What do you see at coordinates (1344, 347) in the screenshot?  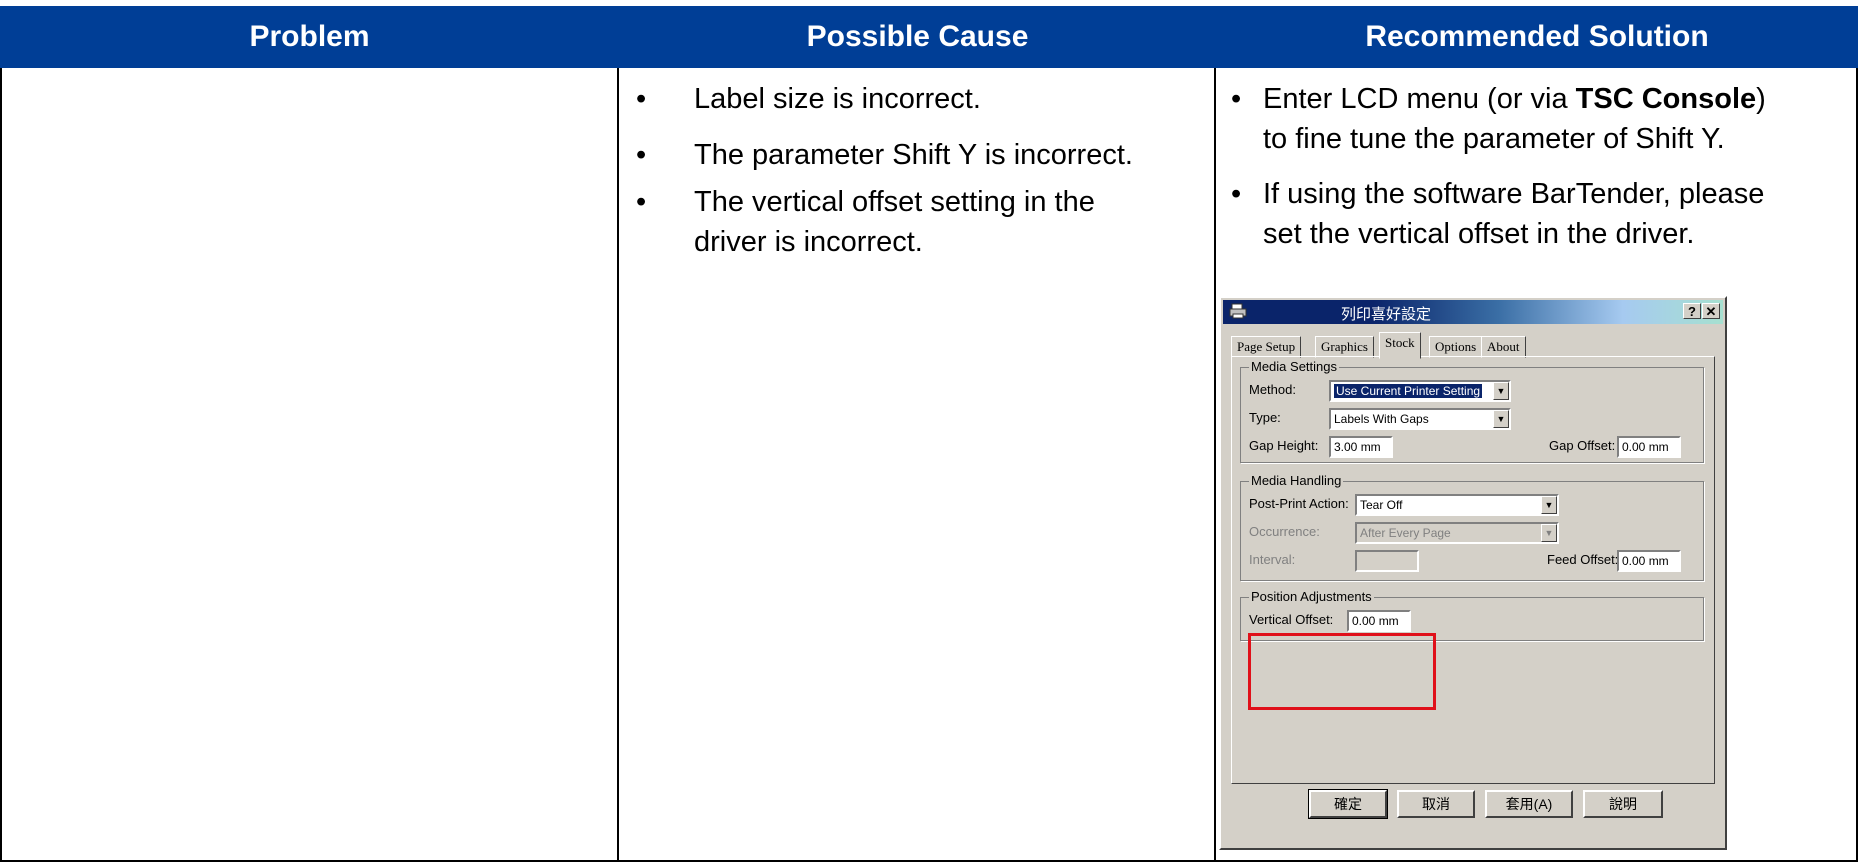 I see `tab-graphics: Graphics` at bounding box center [1344, 347].